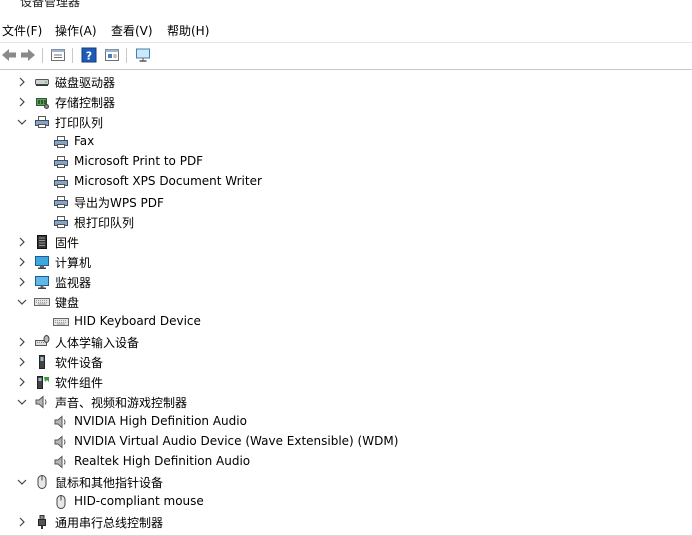  I want to click on tree-category: 计算机, so click(346, 262).